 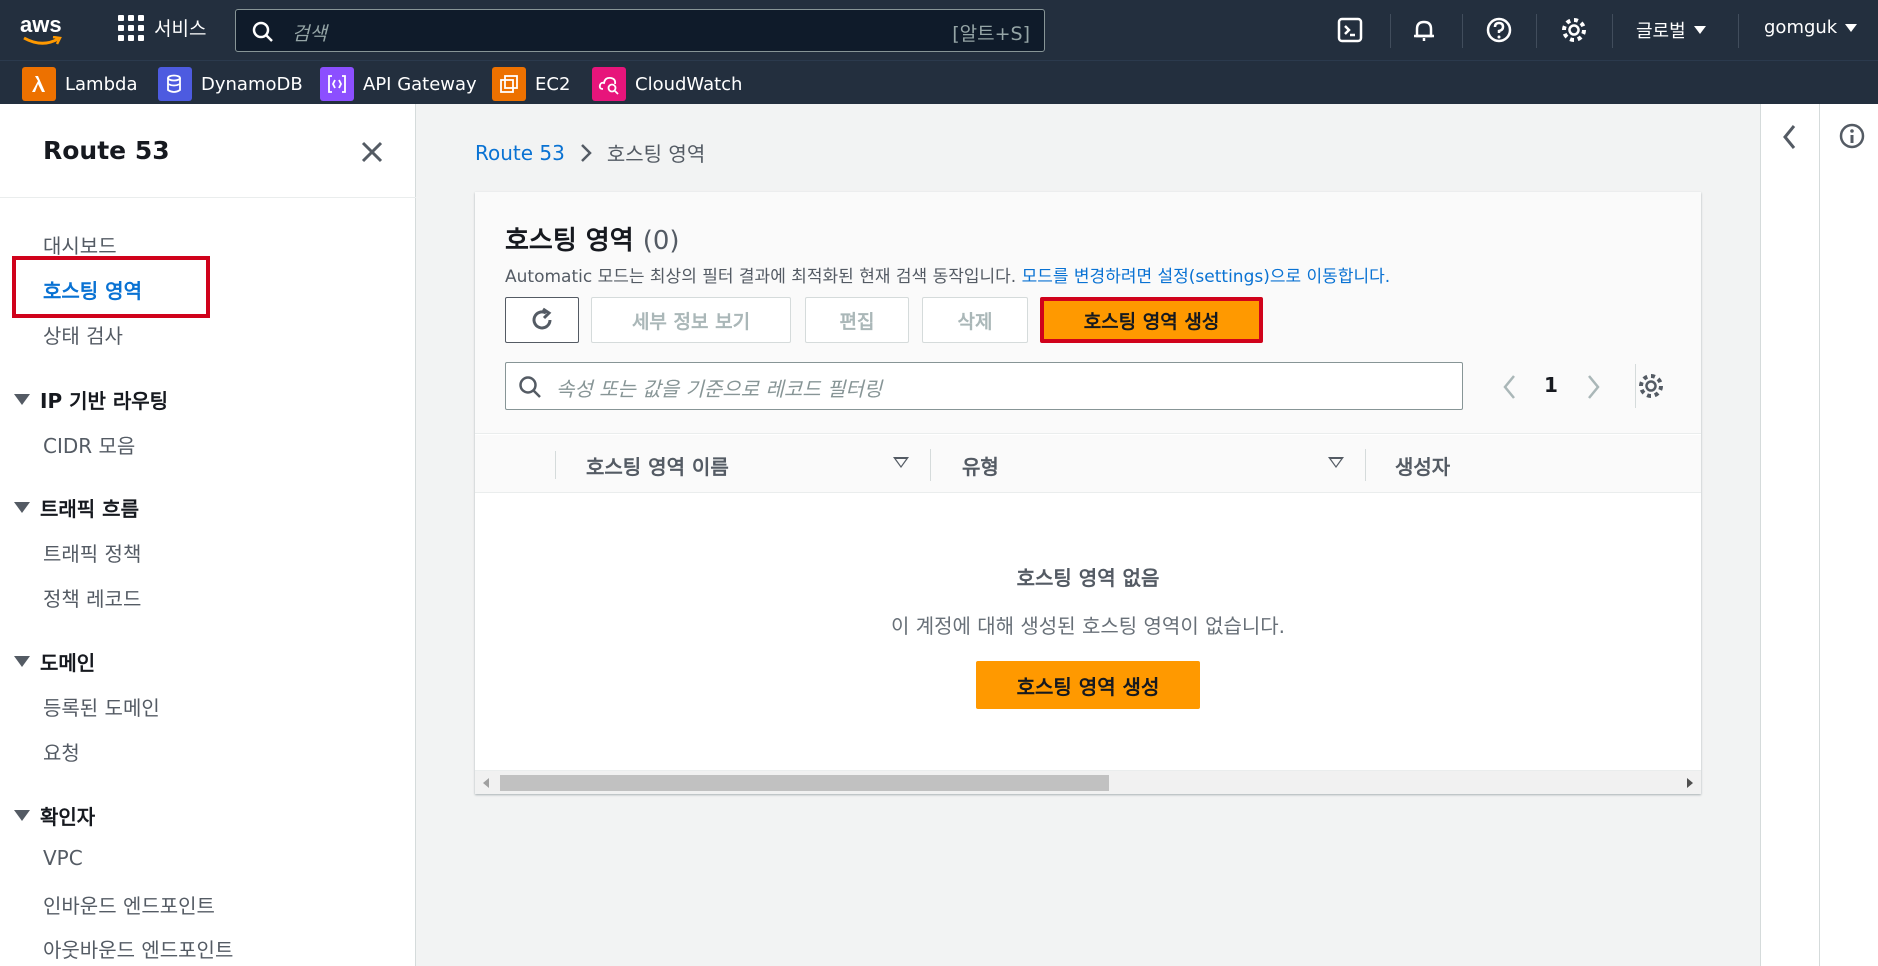 What do you see at coordinates (1088, 464) in the screenshot?
I see `table-header: 호스팅 영역 이름 유형 생성자` at bounding box center [1088, 464].